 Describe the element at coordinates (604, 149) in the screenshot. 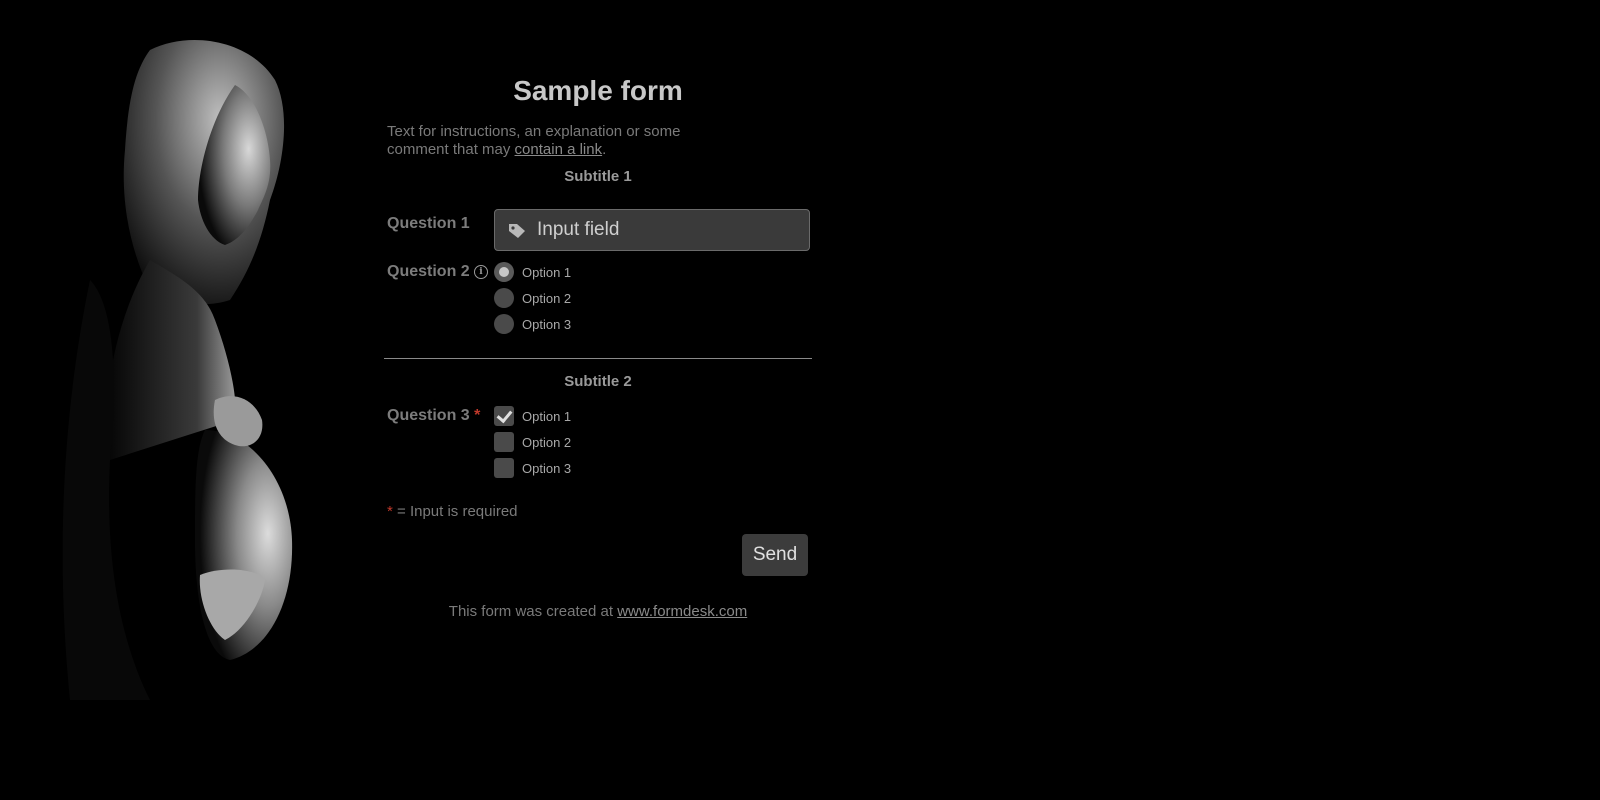

I see `intro-text-end: .` at that location.